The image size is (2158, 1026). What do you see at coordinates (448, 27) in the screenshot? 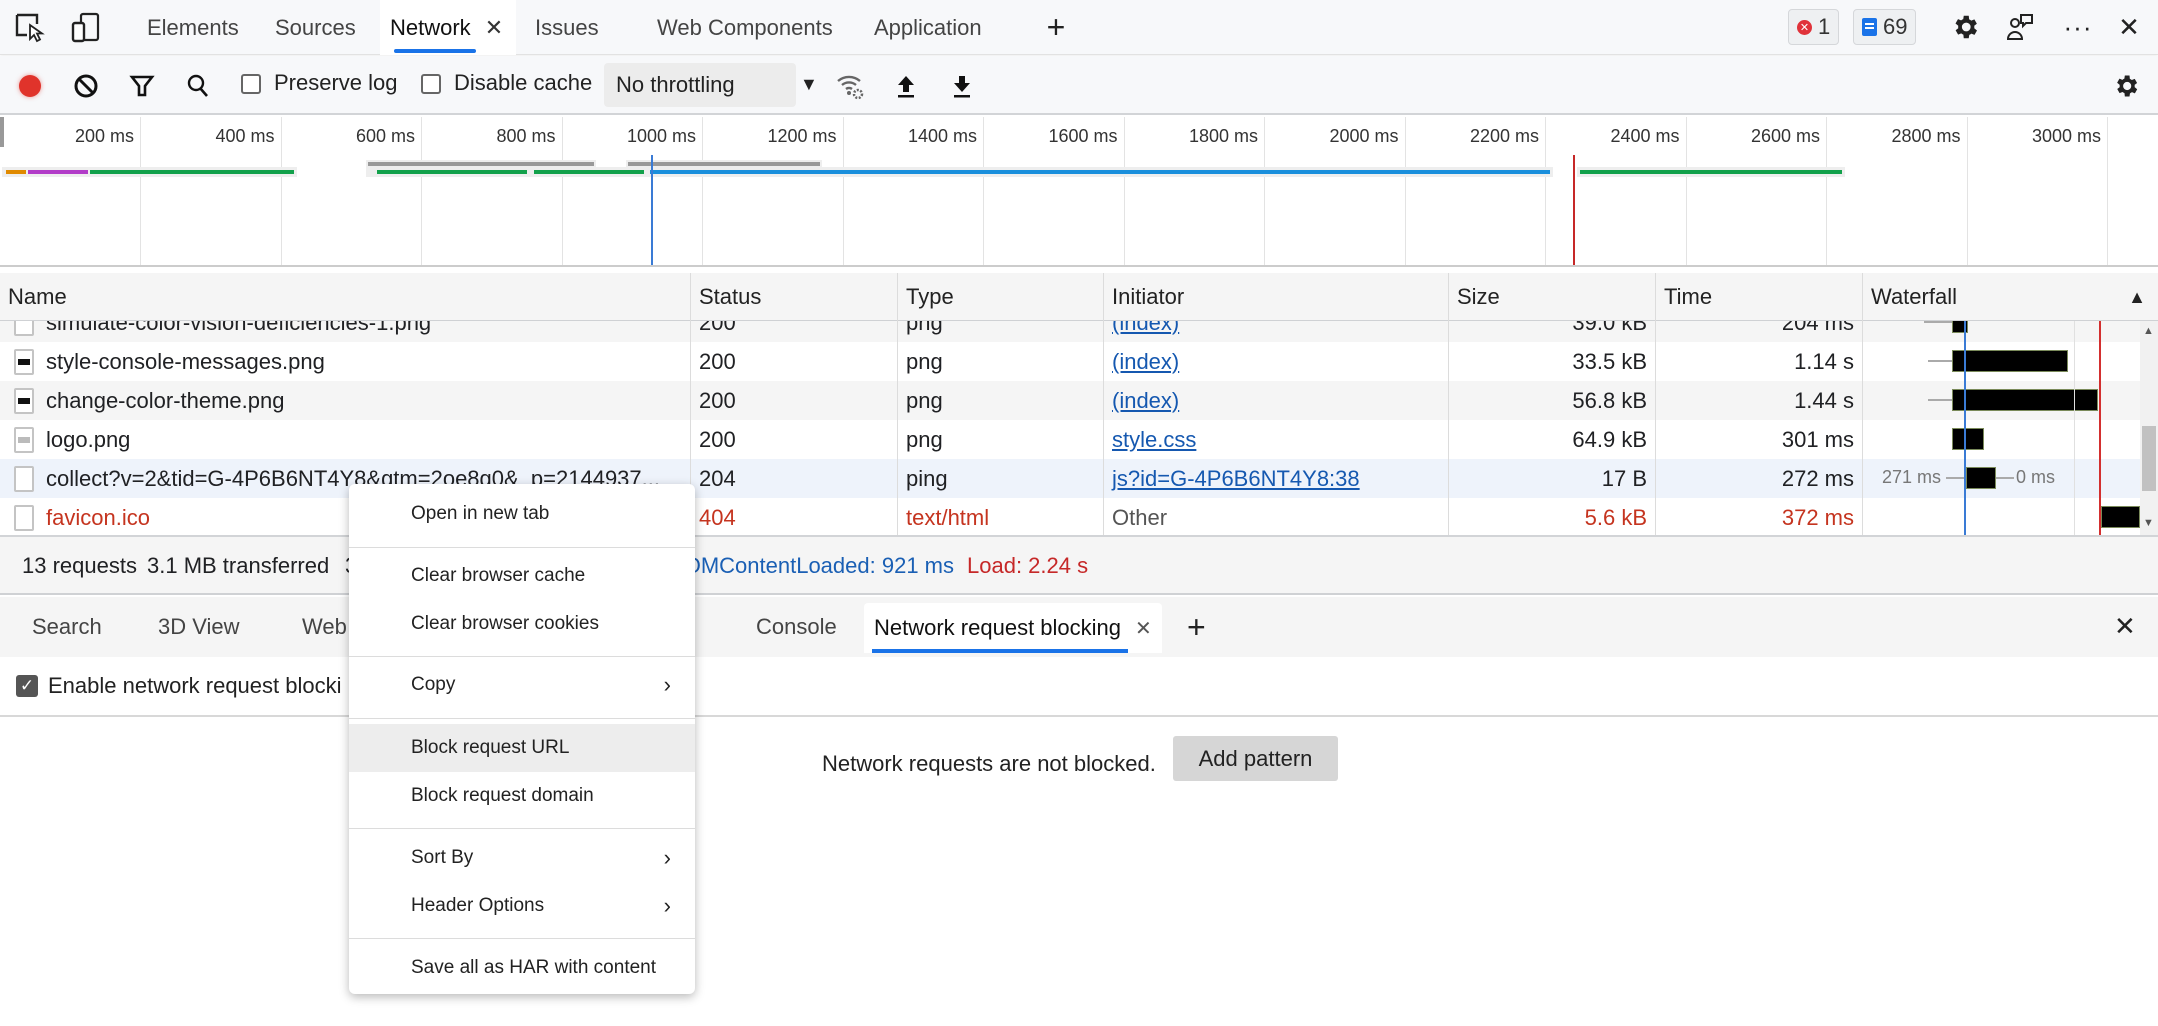
I see `tab-network: Network ✕` at bounding box center [448, 27].